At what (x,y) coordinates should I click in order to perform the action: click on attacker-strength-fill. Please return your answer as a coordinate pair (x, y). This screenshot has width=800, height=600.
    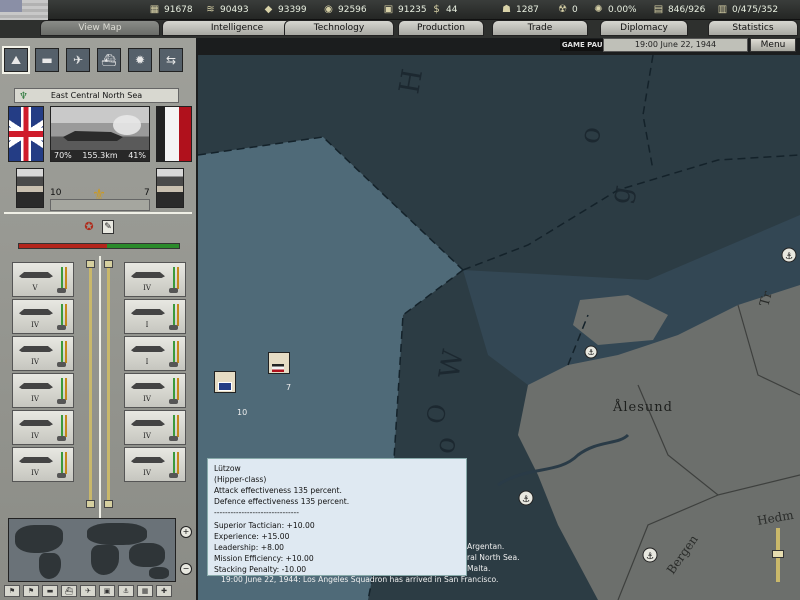
    Looking at the image, I should click on (63, 246).